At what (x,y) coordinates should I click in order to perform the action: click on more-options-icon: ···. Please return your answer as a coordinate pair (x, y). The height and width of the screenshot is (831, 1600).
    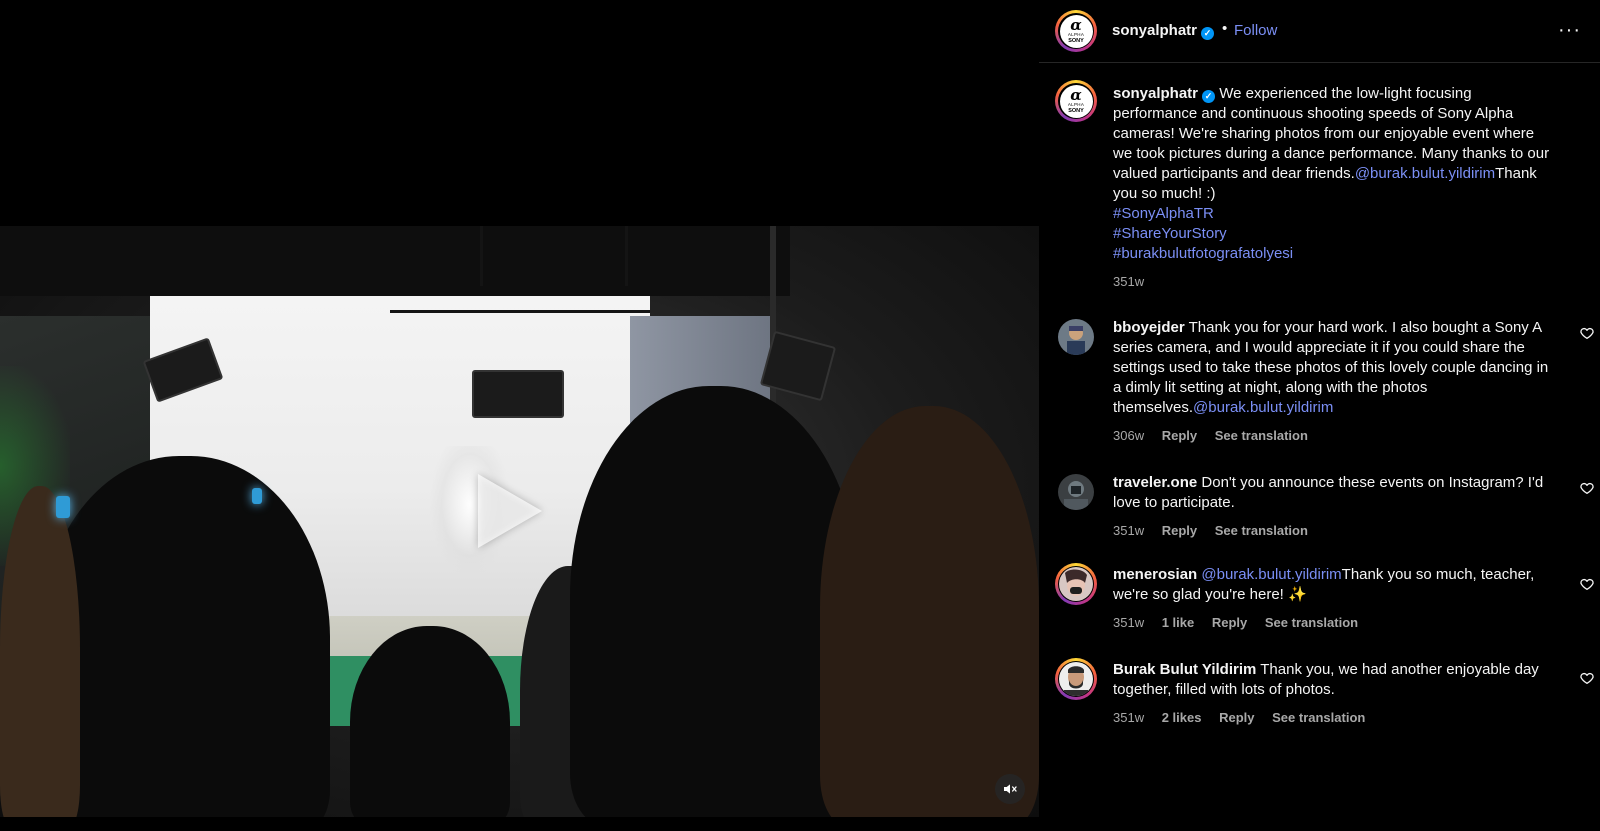
    Looking at the image, I should click on (1569, 30).